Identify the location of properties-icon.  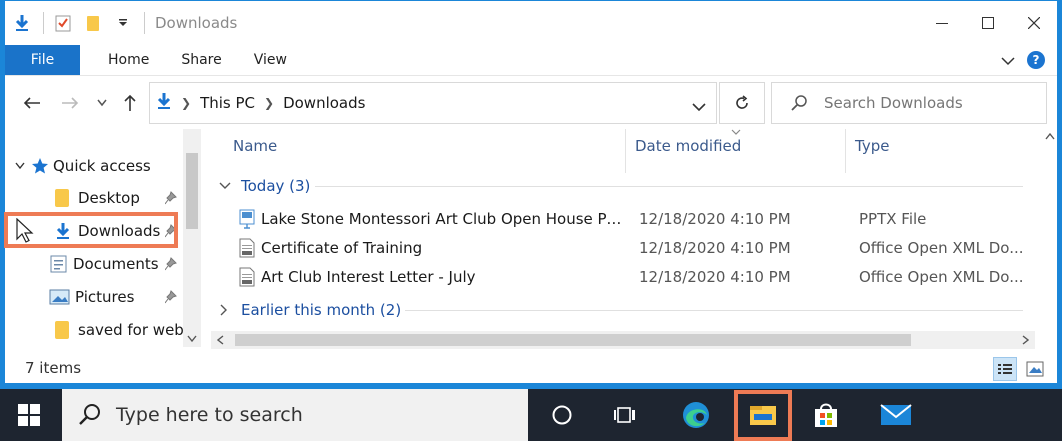
(63, 23).